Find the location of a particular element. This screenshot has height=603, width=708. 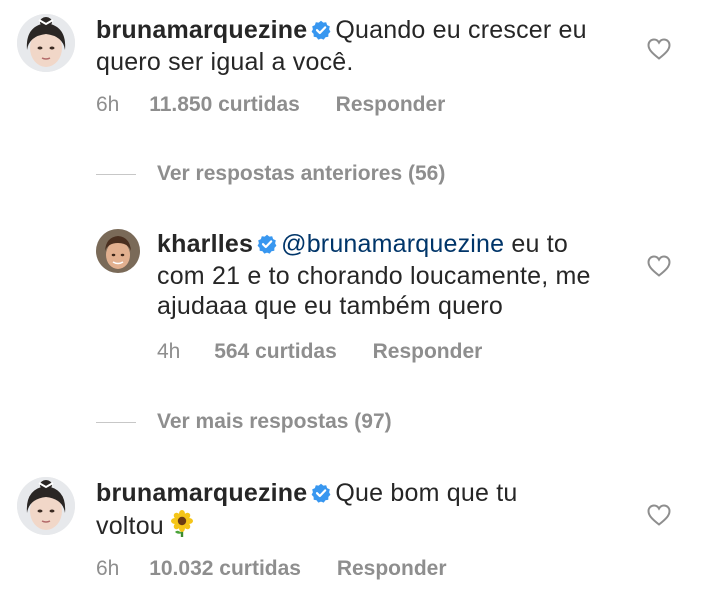

comment-meta: 4h 564 curtidas Responder is located at coordinates (319, 352).